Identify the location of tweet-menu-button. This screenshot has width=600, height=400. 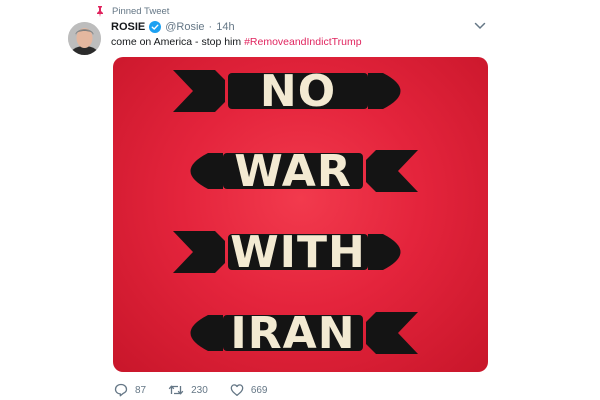
(480, 26).